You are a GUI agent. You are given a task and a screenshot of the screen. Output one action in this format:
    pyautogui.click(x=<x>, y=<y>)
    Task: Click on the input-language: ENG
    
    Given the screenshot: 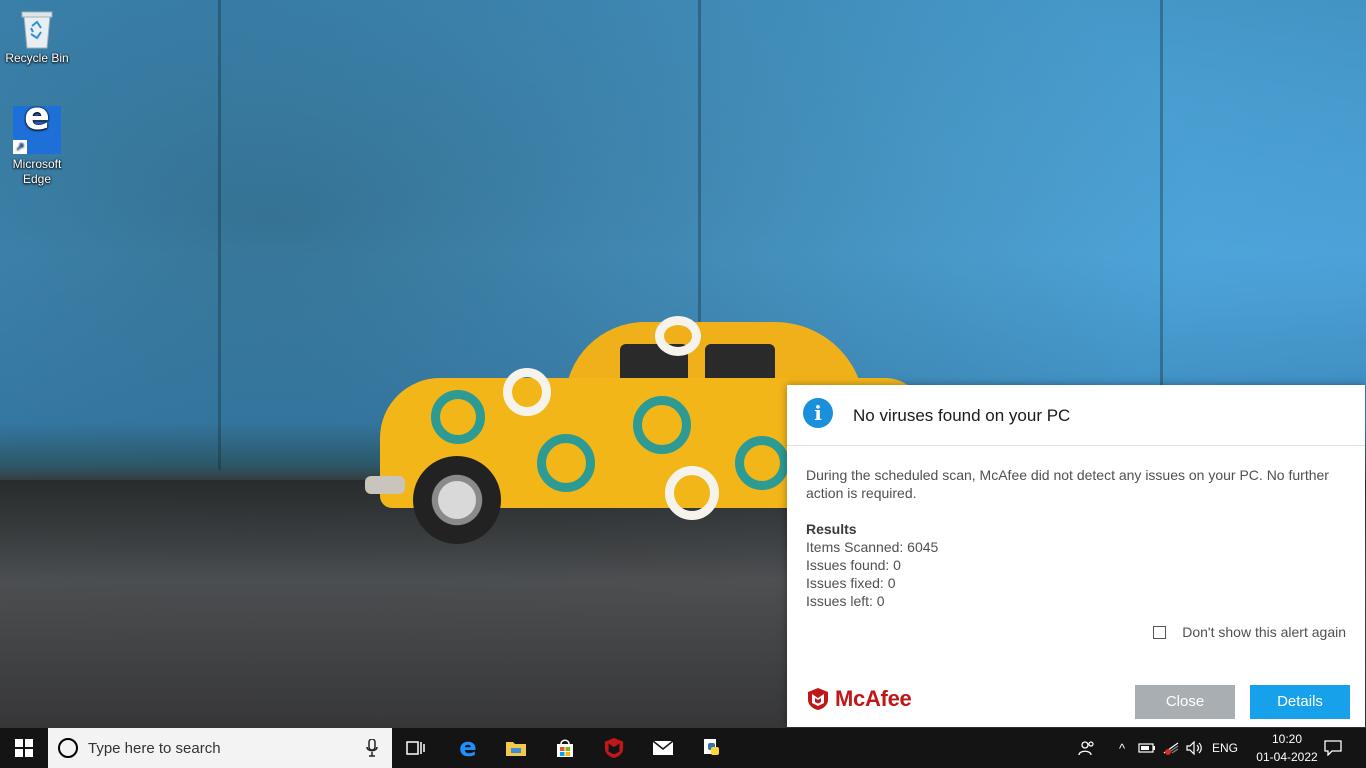 What is the action you would take?
    pyautogui.click(x=1225, y=748)
    